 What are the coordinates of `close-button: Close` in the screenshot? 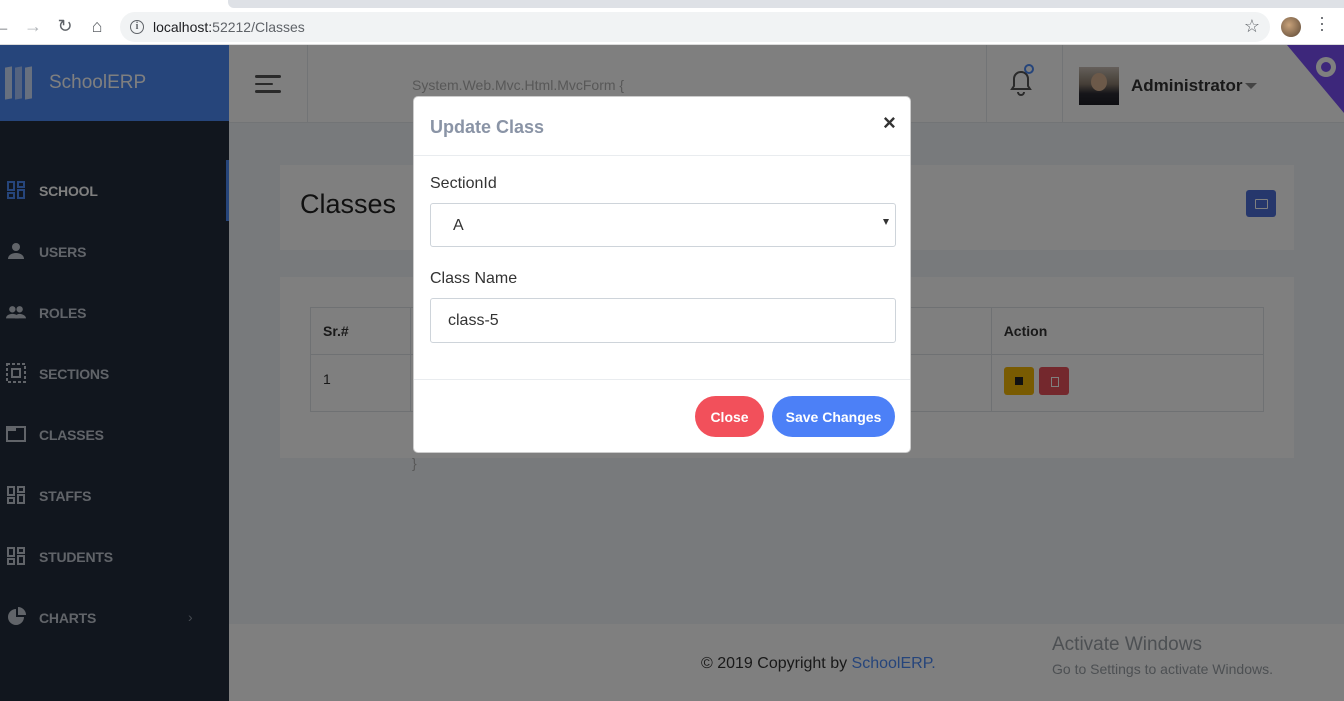 It's located at (729, 416).